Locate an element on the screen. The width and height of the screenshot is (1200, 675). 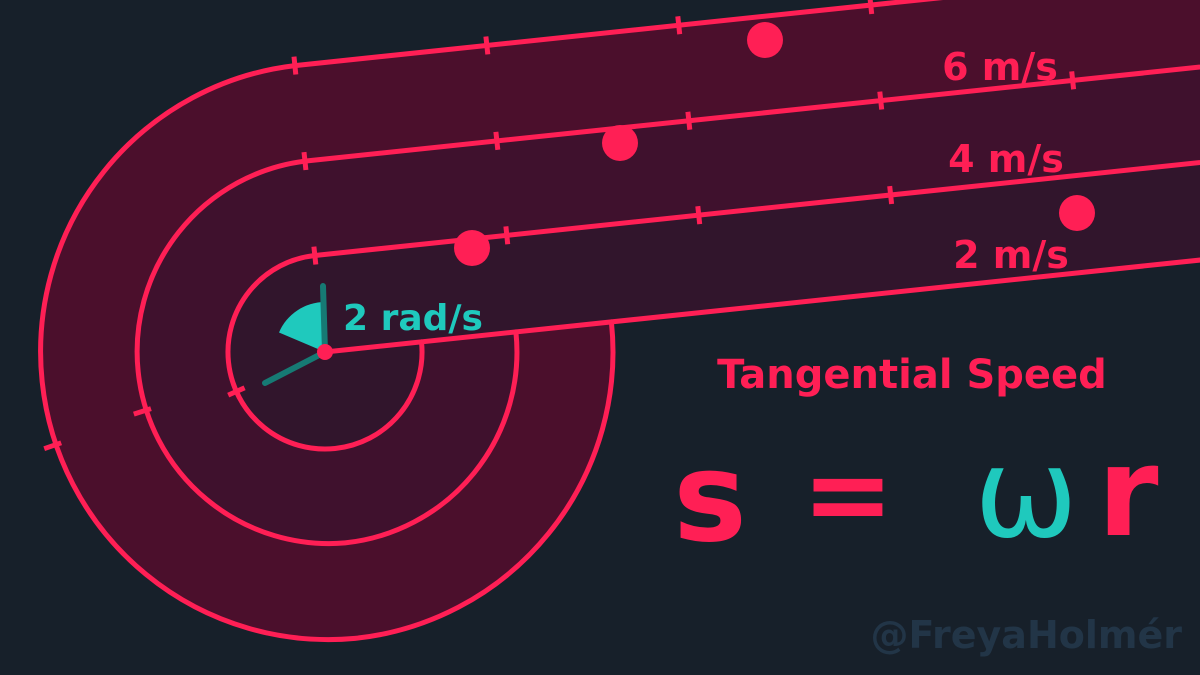
center-point is located at coordinates (325, 352).